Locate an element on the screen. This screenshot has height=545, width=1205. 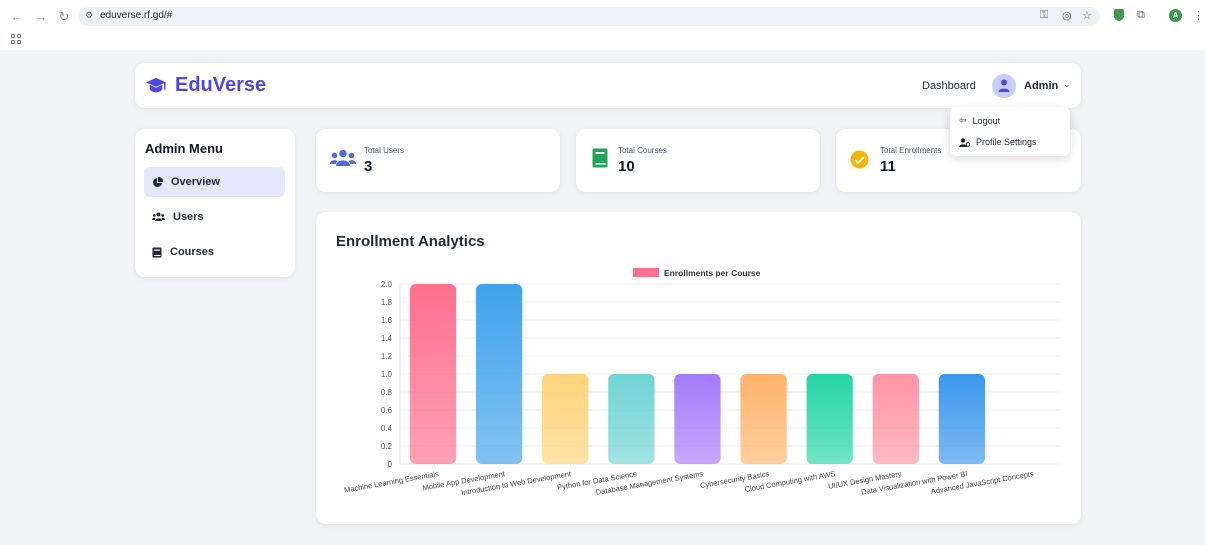
stat-label: Total Enrollments is located at coordinates (911, 150).